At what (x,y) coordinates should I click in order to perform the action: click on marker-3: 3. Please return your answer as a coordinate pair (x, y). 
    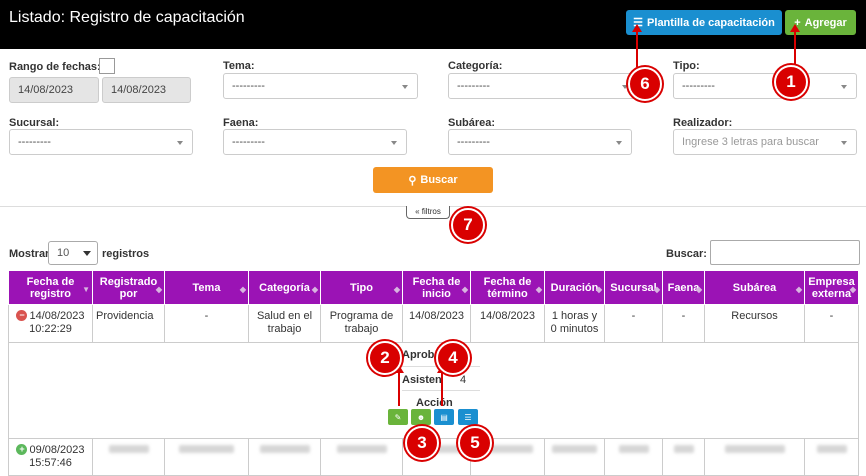
    Looking at the image, I should click on (422, 443).